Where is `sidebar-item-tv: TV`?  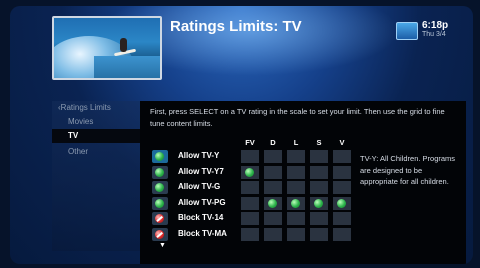
sidebar-item-tv: TV is located at coordinates (96, 136).